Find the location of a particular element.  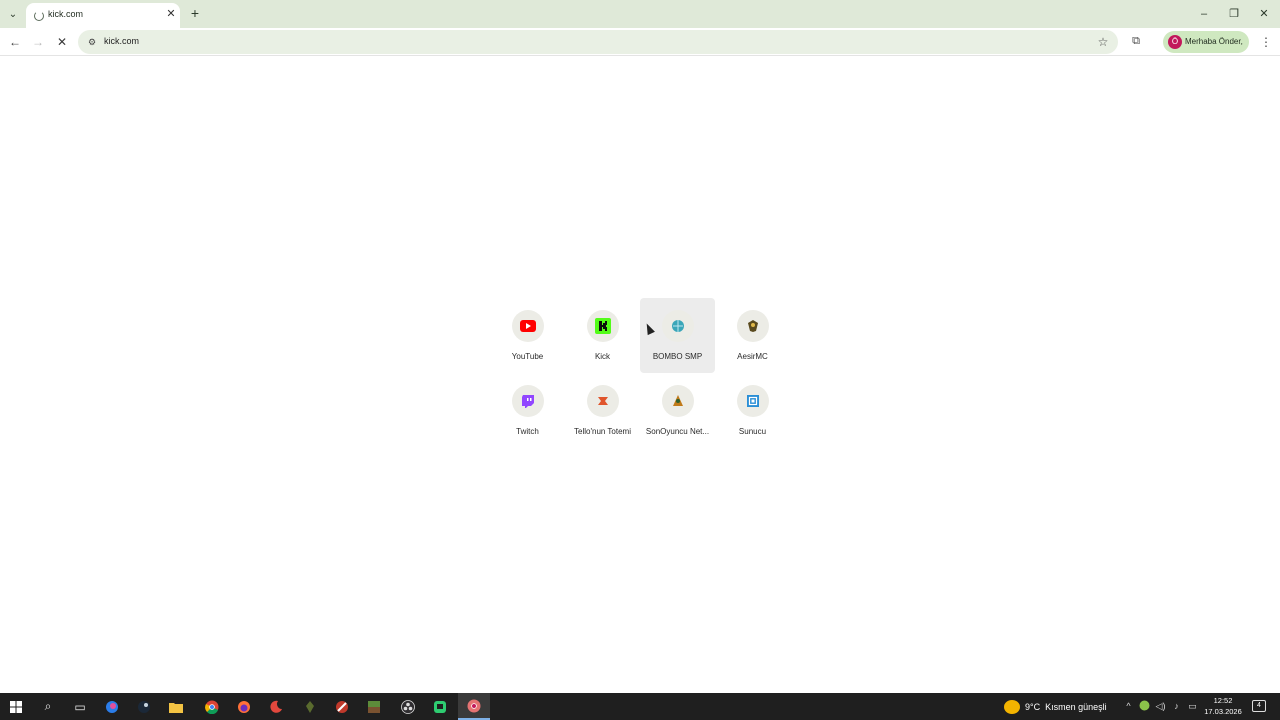

start-windows-icon is located at coordinates (16, 706).